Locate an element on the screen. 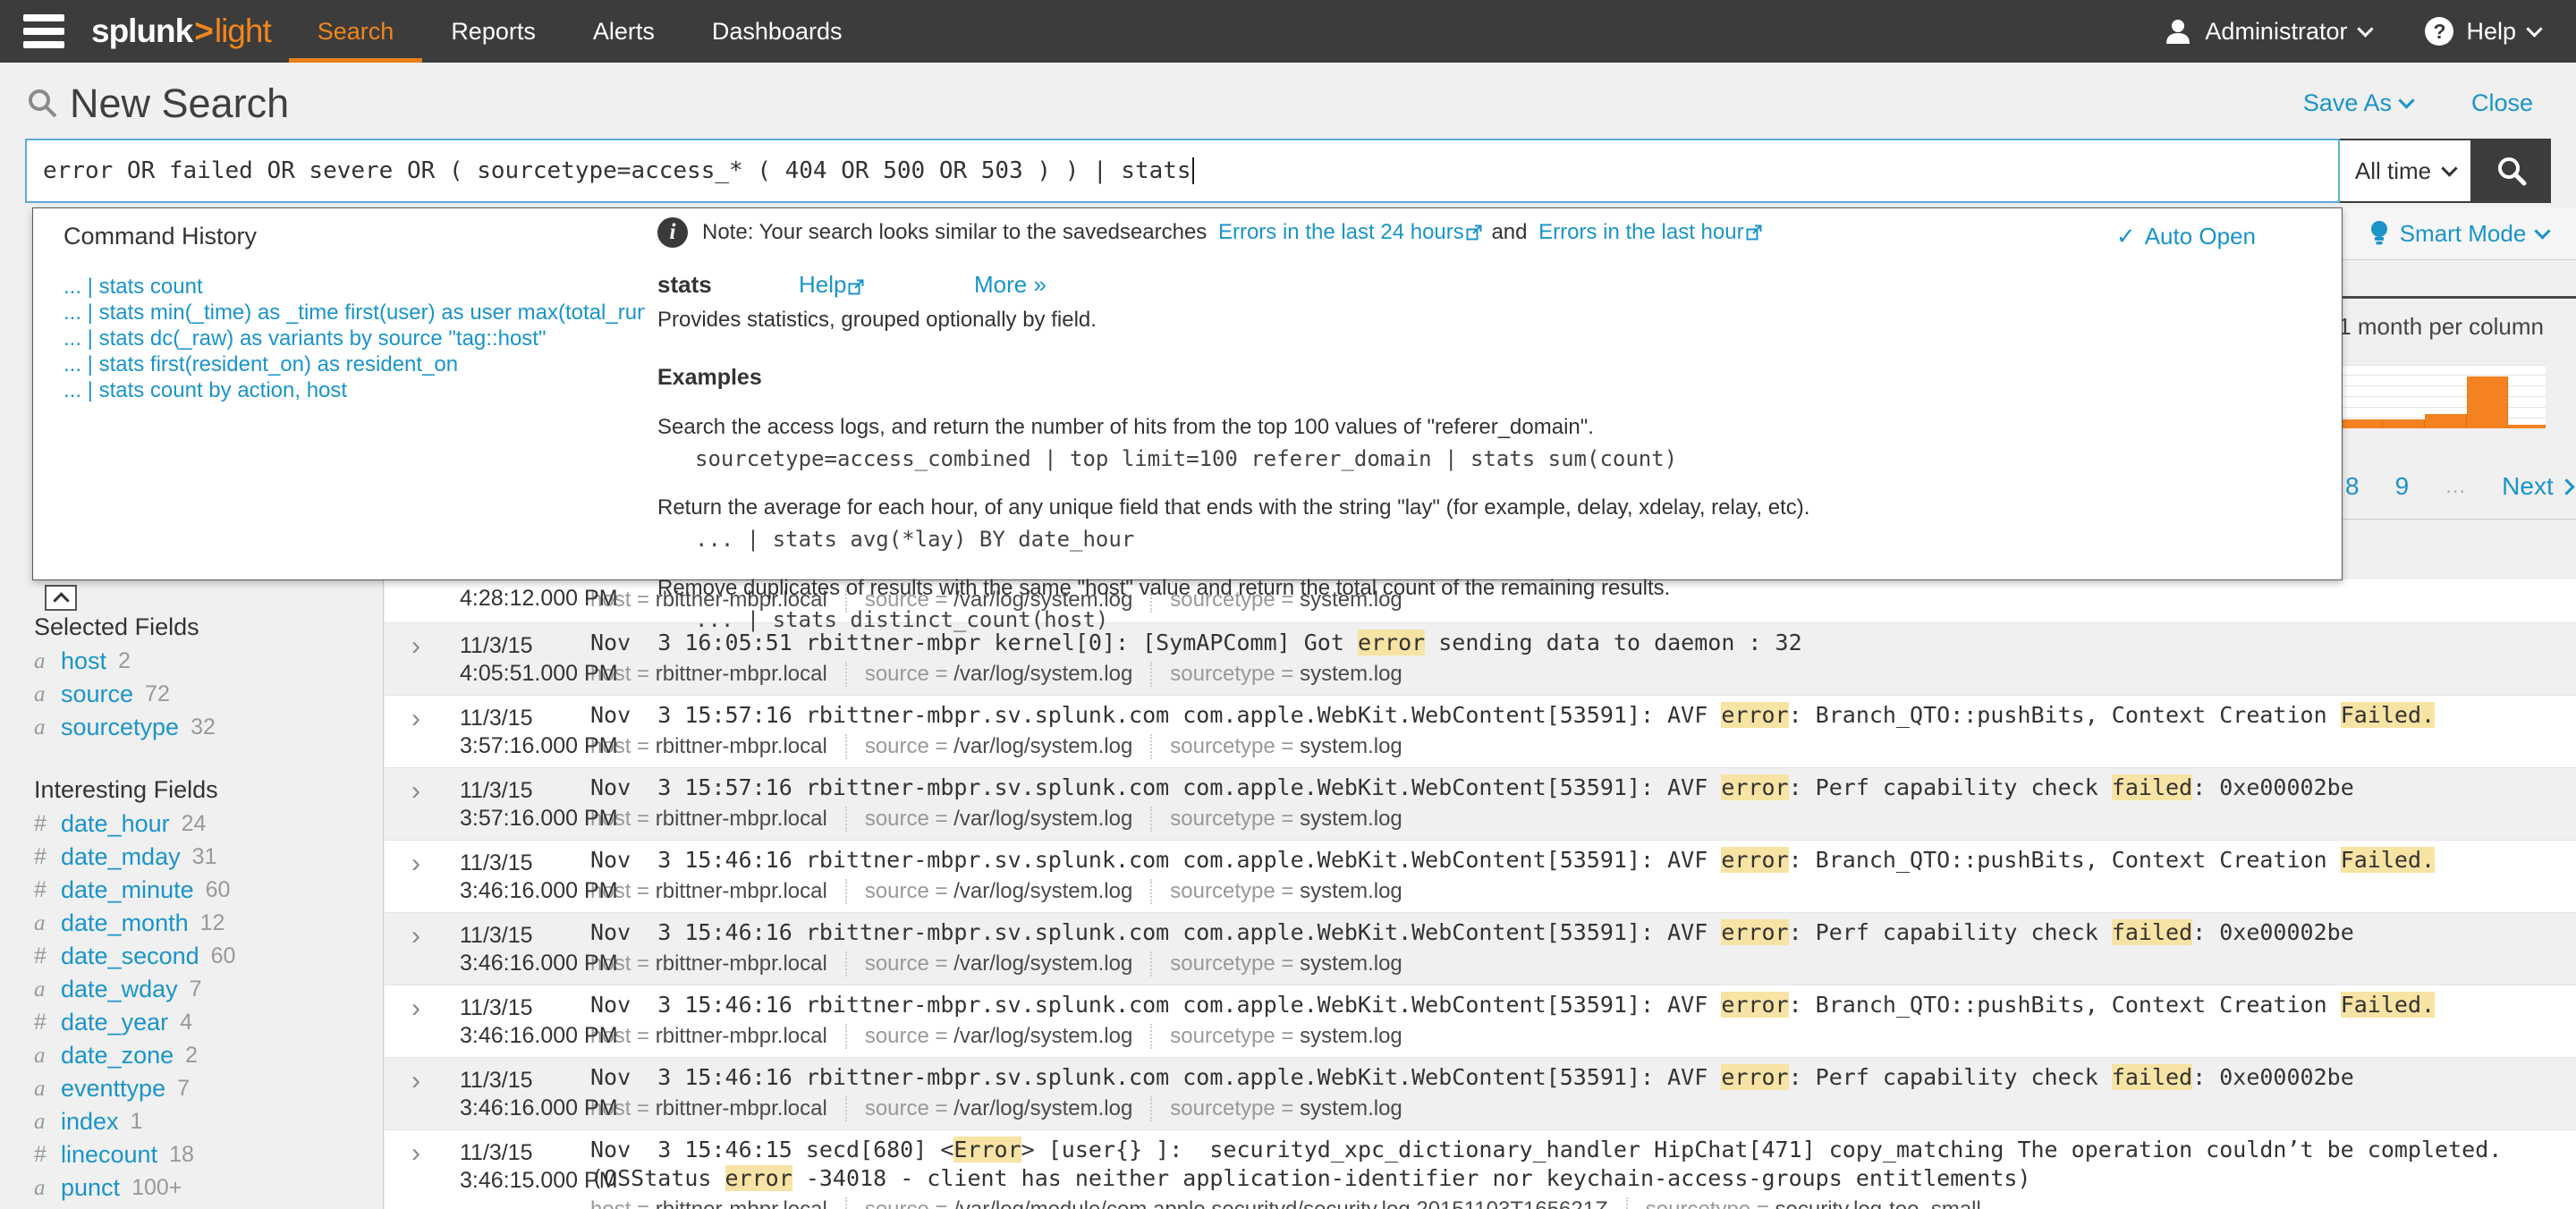 This screenshot has width=2576, height=1209. equals-sign: = is located at coordinates (643, 600).